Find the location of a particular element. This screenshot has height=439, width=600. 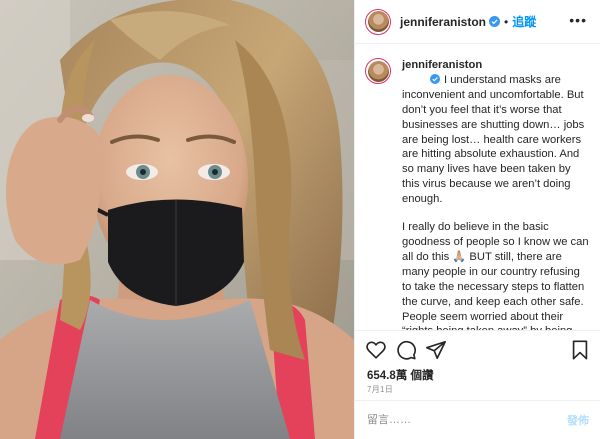

share-icon is located at coordinates (436, 350).